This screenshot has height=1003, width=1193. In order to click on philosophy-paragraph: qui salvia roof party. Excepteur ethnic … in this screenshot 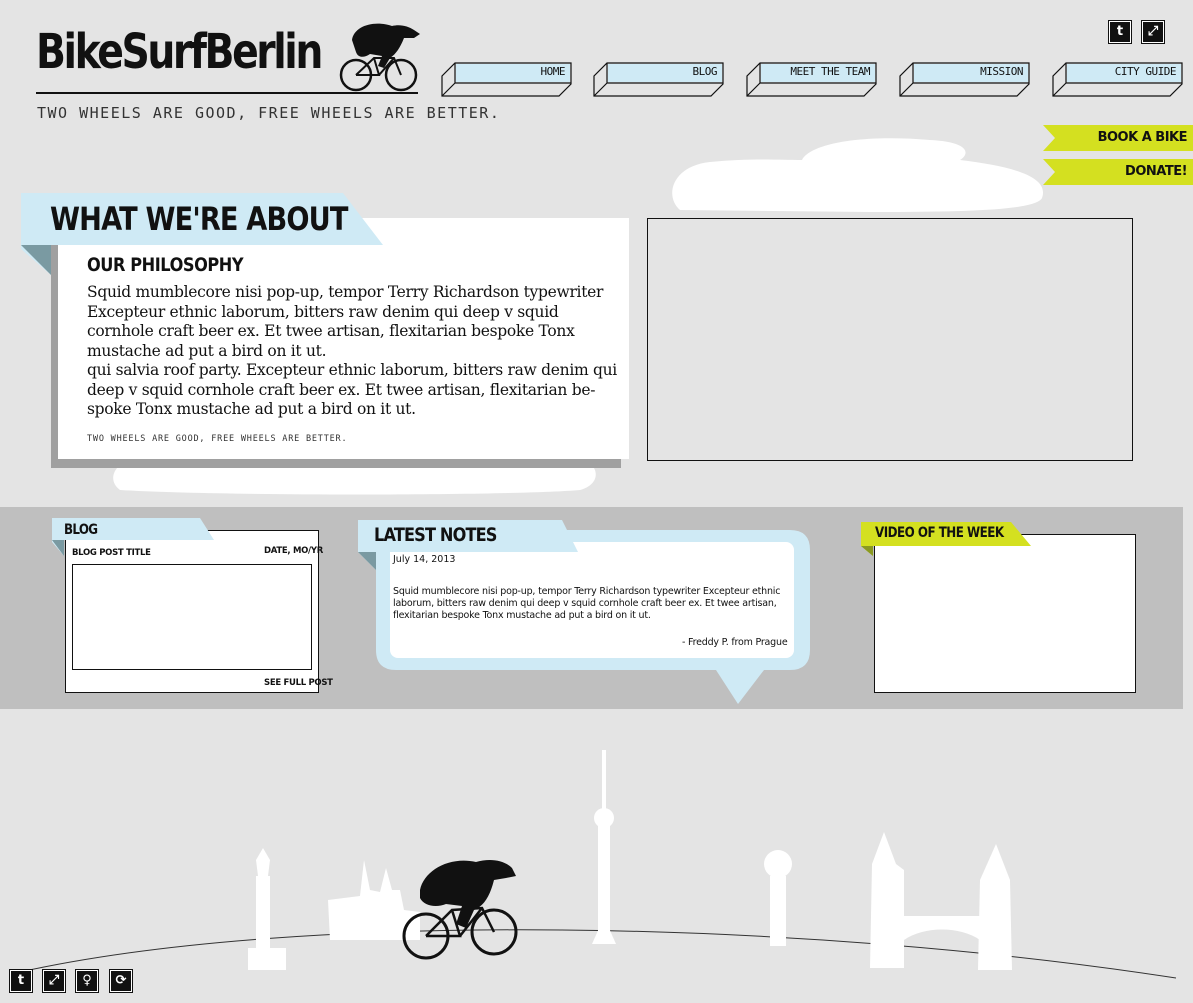, I will do `click(352, 389)`.